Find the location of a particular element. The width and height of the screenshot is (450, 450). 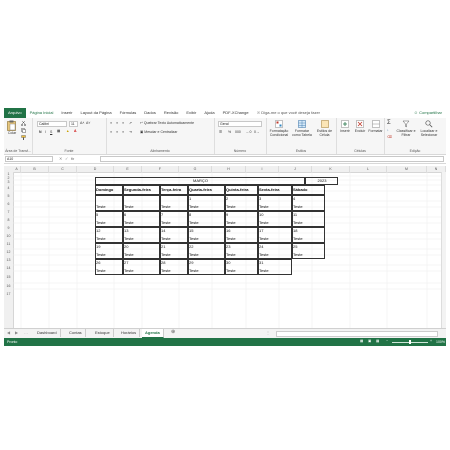

page-layout-icon: ▣ is located at coordinates (369, 341).